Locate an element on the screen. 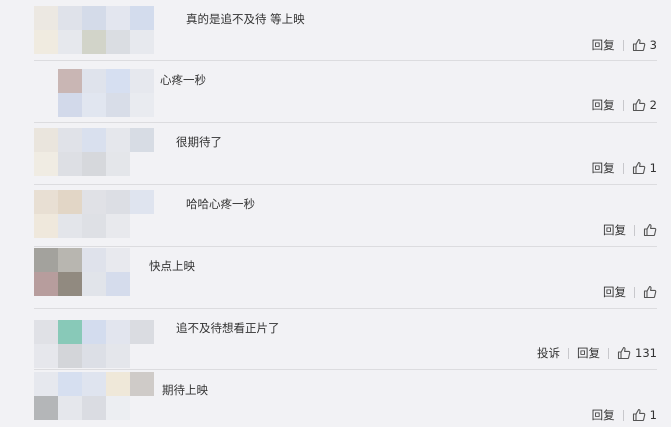  comment-item: 真的是追不及待 等上映回复 3 is located at coordinates (335, 30).